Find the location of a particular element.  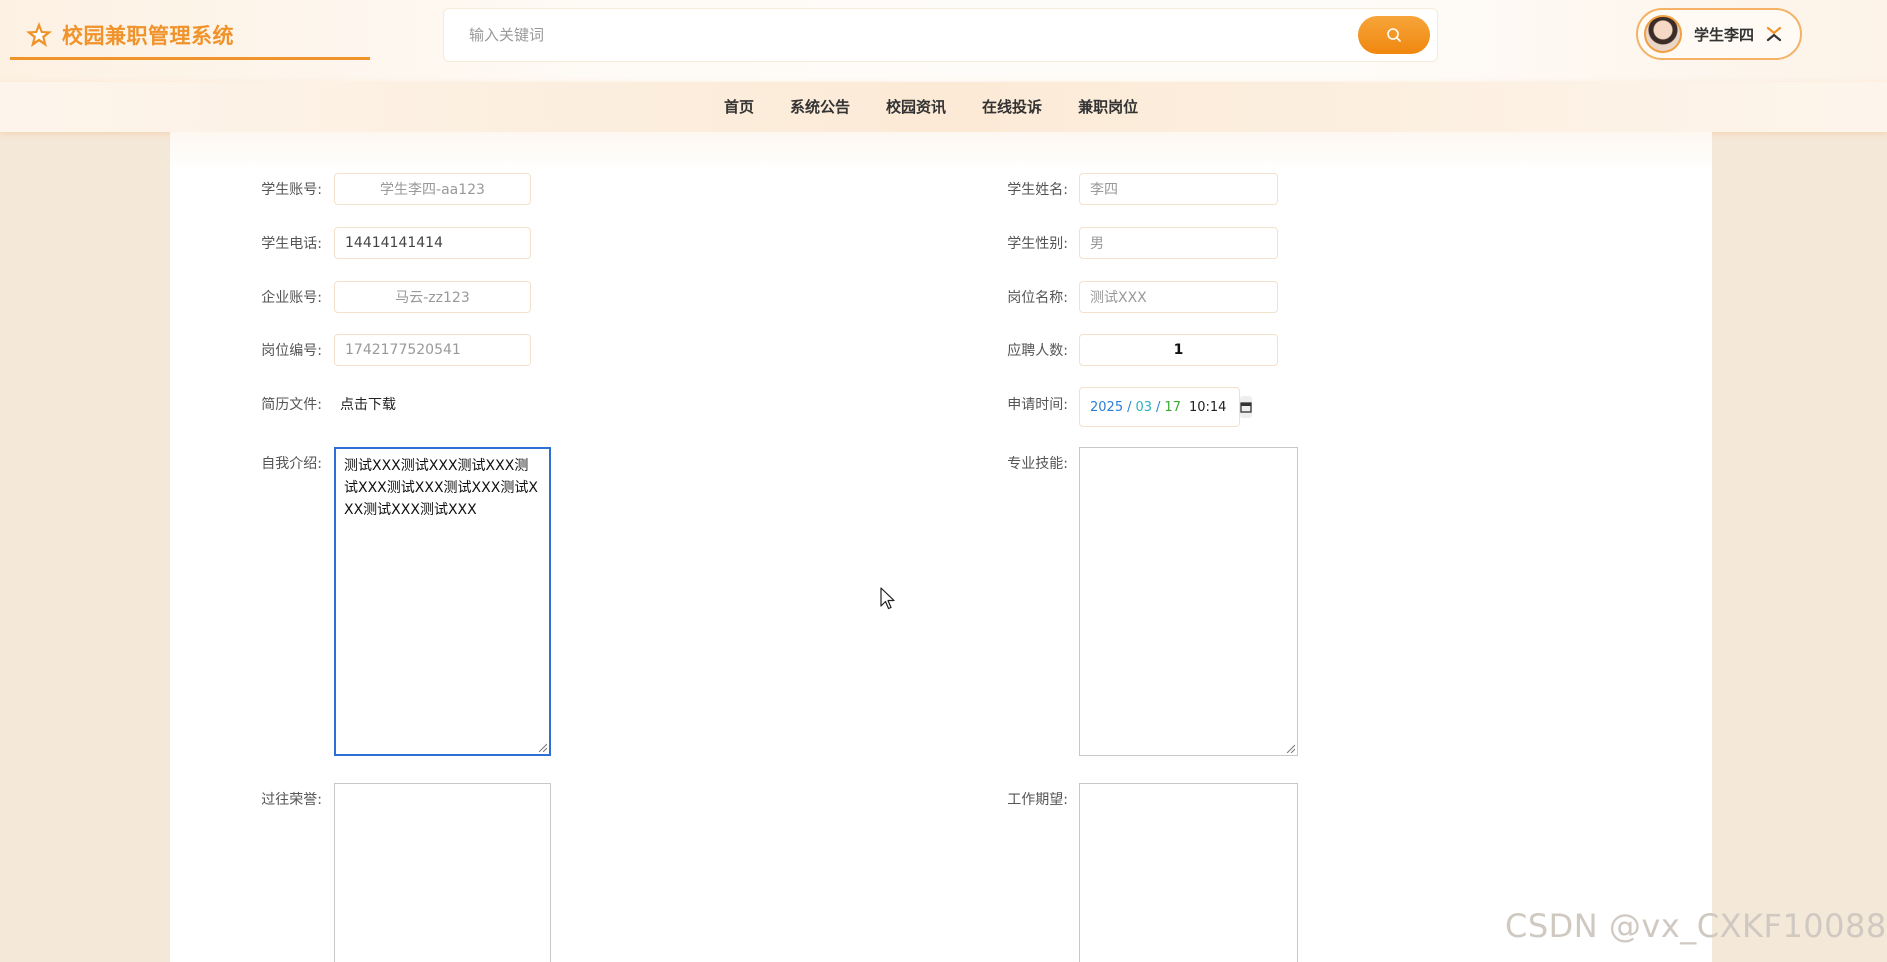

search-bar is located at coordinates (940, 35).